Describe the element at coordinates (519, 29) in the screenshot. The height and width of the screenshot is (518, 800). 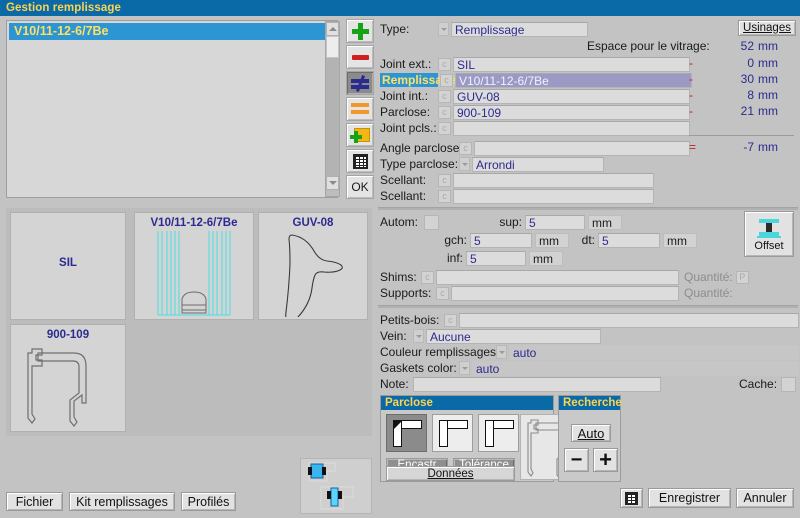
I see `type-field: Remplissage` at that location.